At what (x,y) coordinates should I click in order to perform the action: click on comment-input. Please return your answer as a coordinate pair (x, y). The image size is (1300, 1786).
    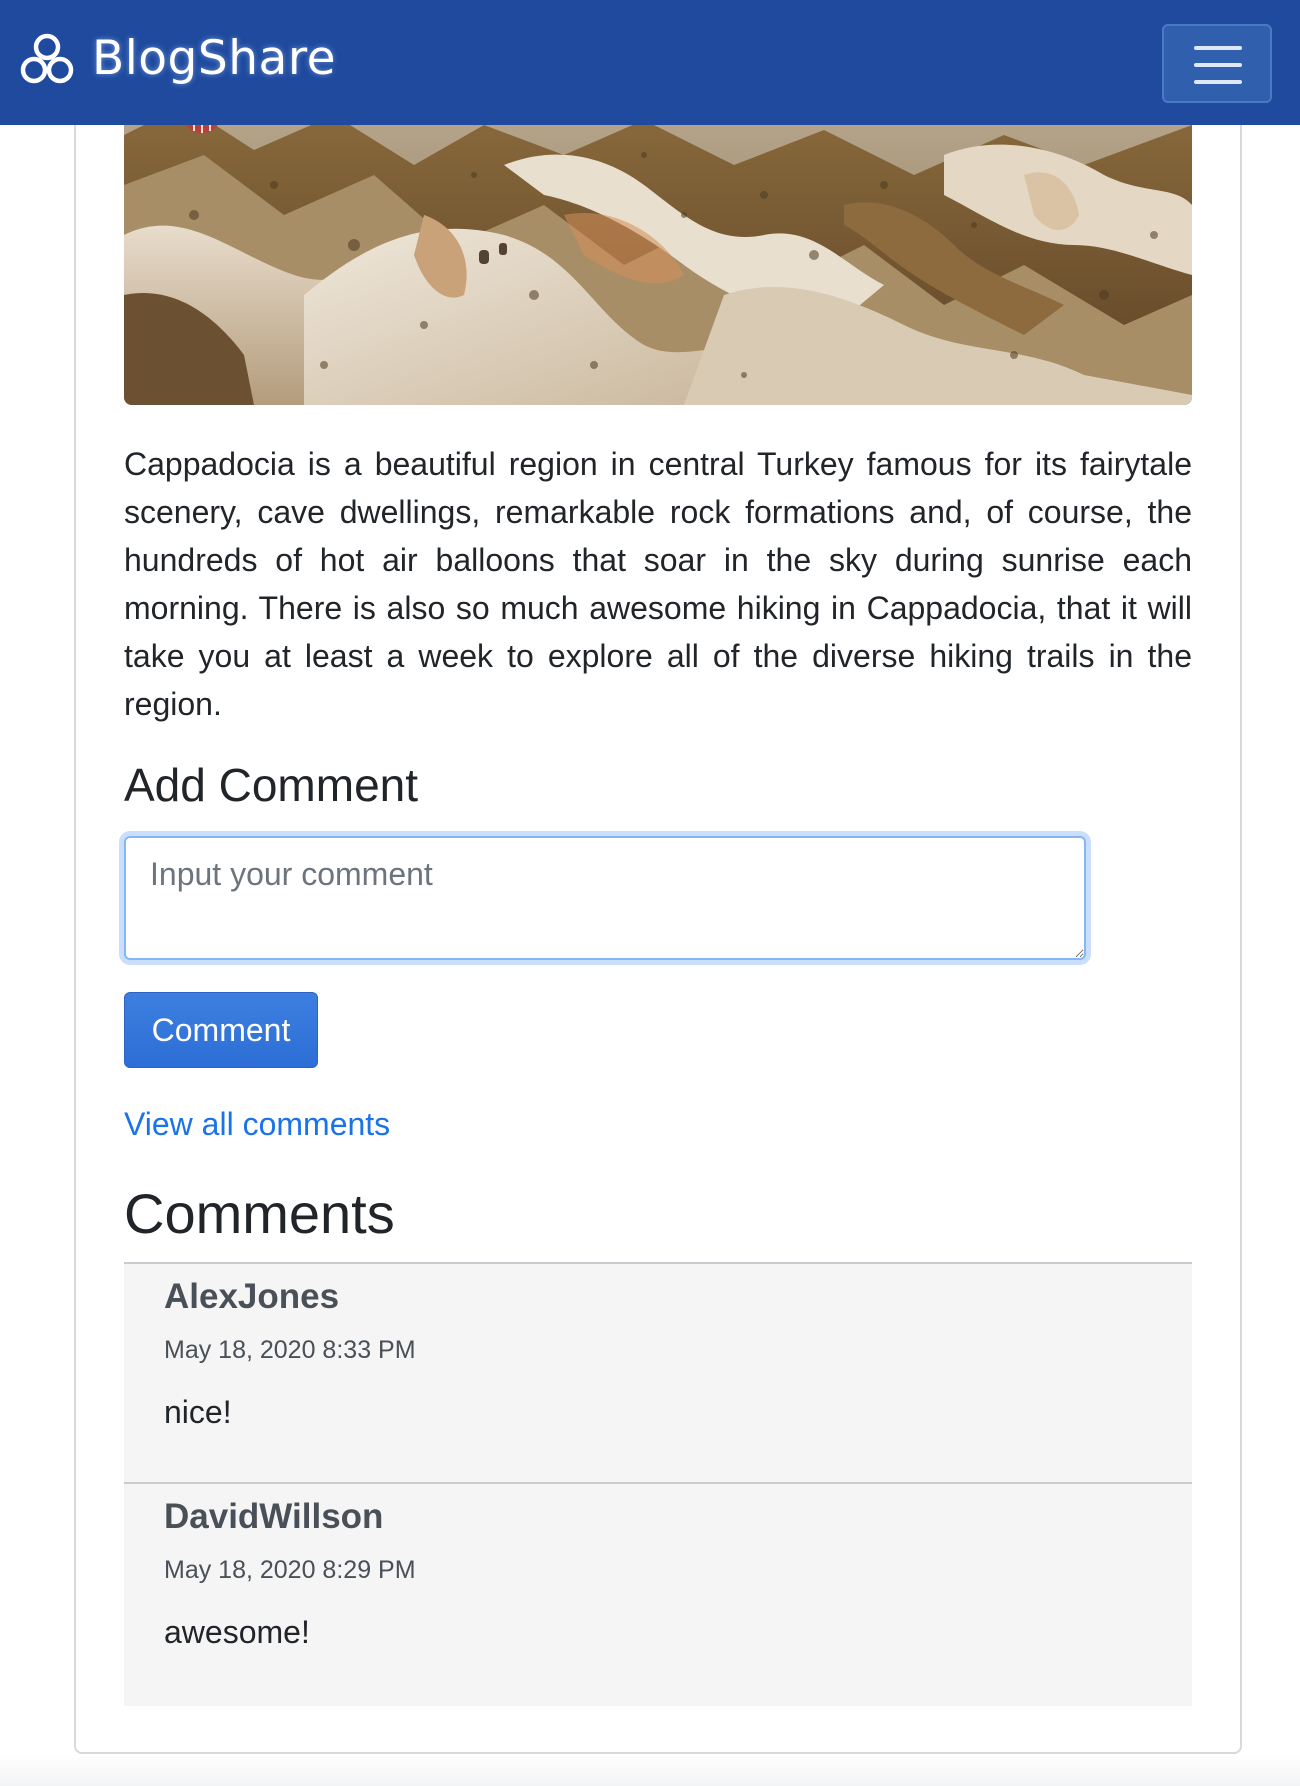
    Looking at the image, I should click on (605, 898).